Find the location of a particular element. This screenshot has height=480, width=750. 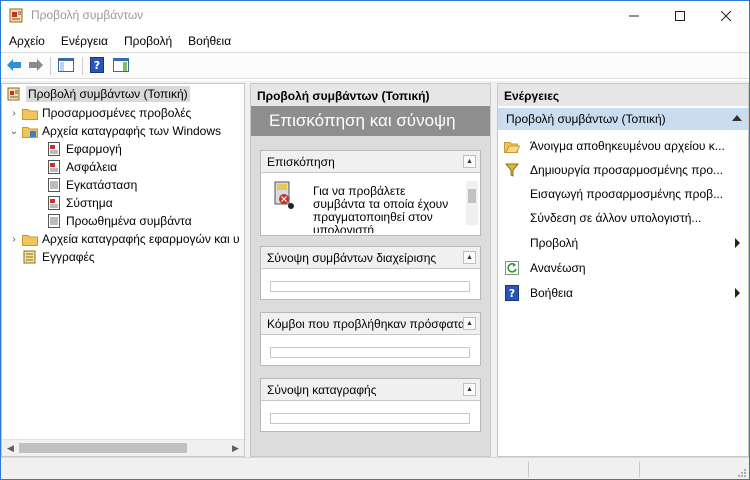

tree-item-label: Εφαρμογή is located at coordinates (94, 149).